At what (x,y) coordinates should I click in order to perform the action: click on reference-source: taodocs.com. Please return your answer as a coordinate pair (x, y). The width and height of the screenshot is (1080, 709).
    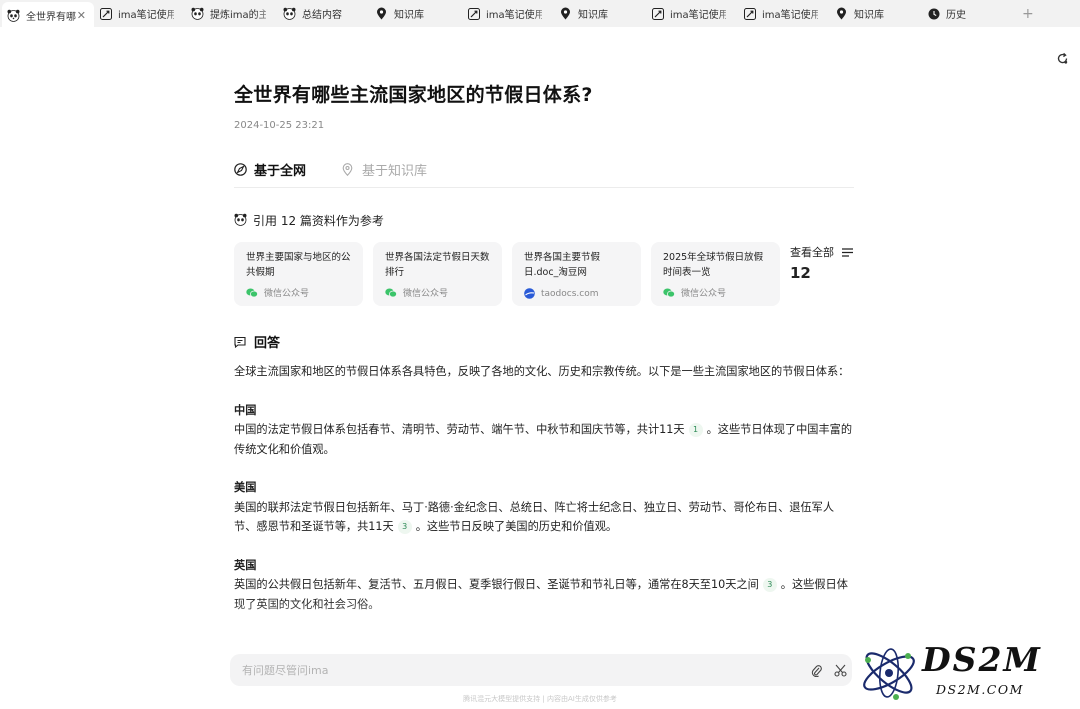
    Looking at the image, I should click on (570, 293).